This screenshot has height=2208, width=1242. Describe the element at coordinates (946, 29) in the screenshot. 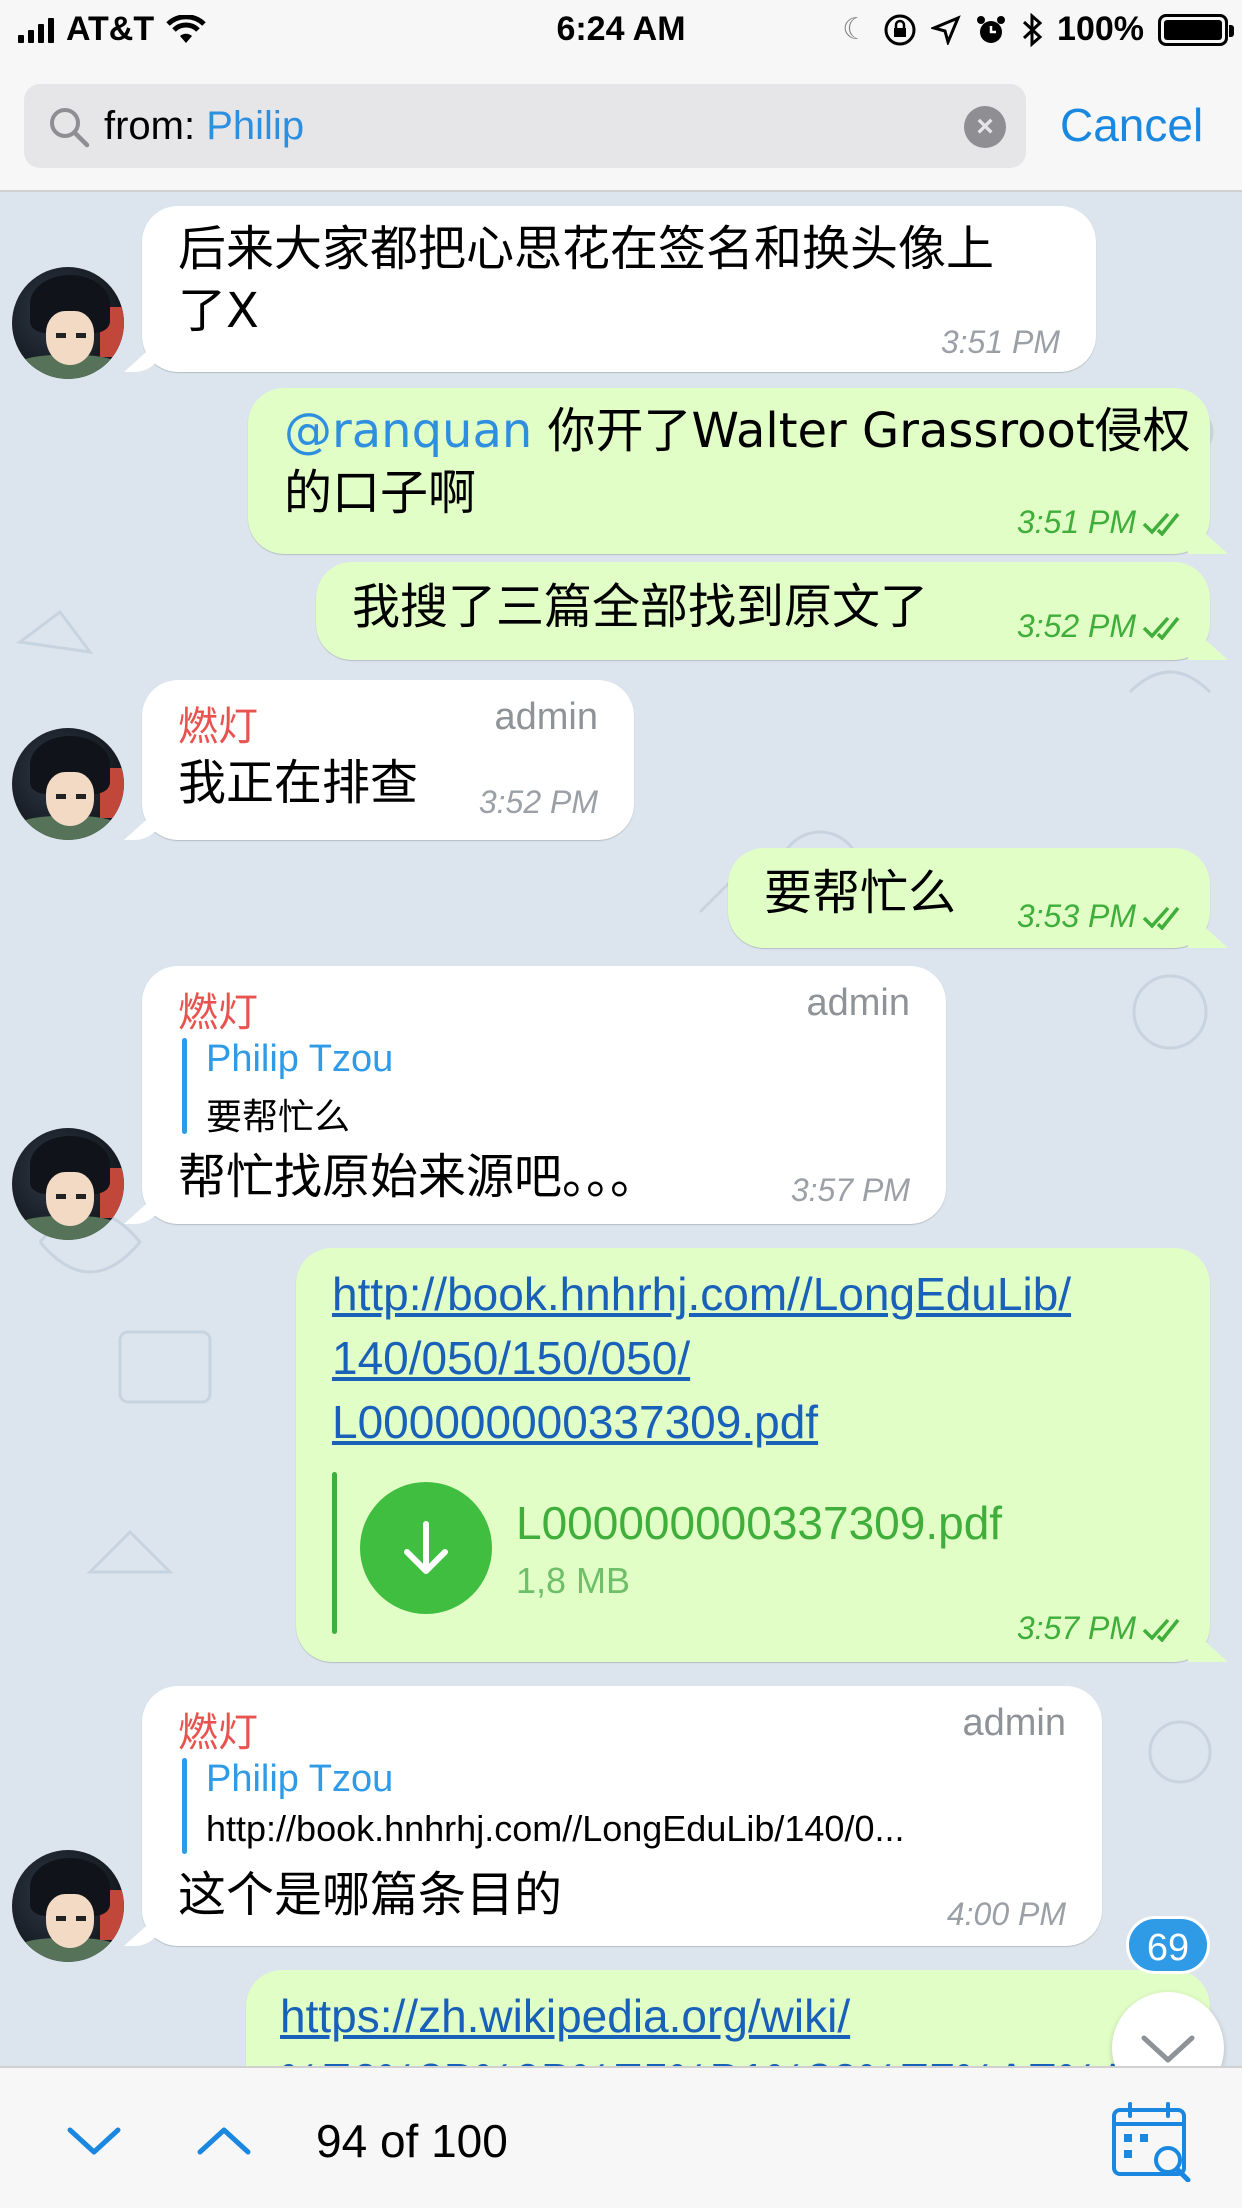

I see `location-icon` at that location.